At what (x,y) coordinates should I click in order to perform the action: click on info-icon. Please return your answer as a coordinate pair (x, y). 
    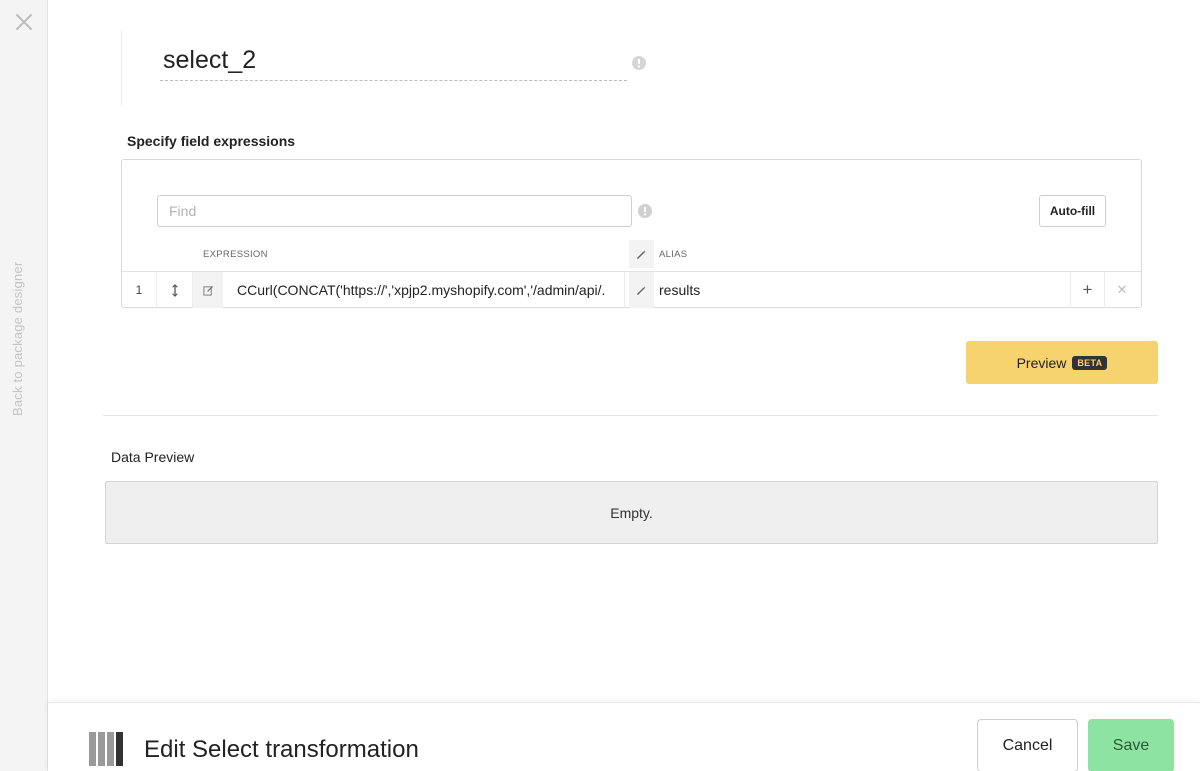
    Looking at the image, I should click on (639, 63).